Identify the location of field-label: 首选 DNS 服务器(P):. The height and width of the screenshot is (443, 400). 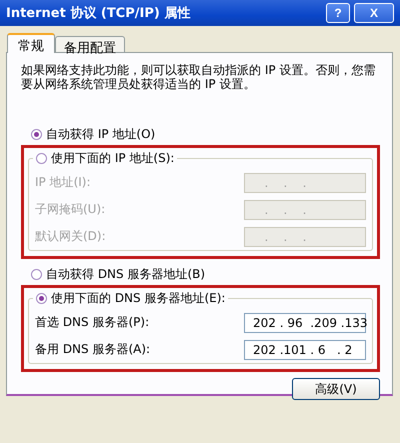
(92, 322).